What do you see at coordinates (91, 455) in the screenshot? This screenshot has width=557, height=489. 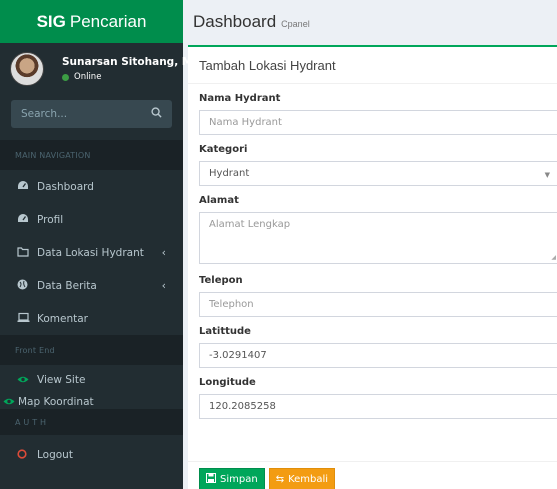 I see `sidebar-item-logout: Logout` at bounding box center [91, 455].